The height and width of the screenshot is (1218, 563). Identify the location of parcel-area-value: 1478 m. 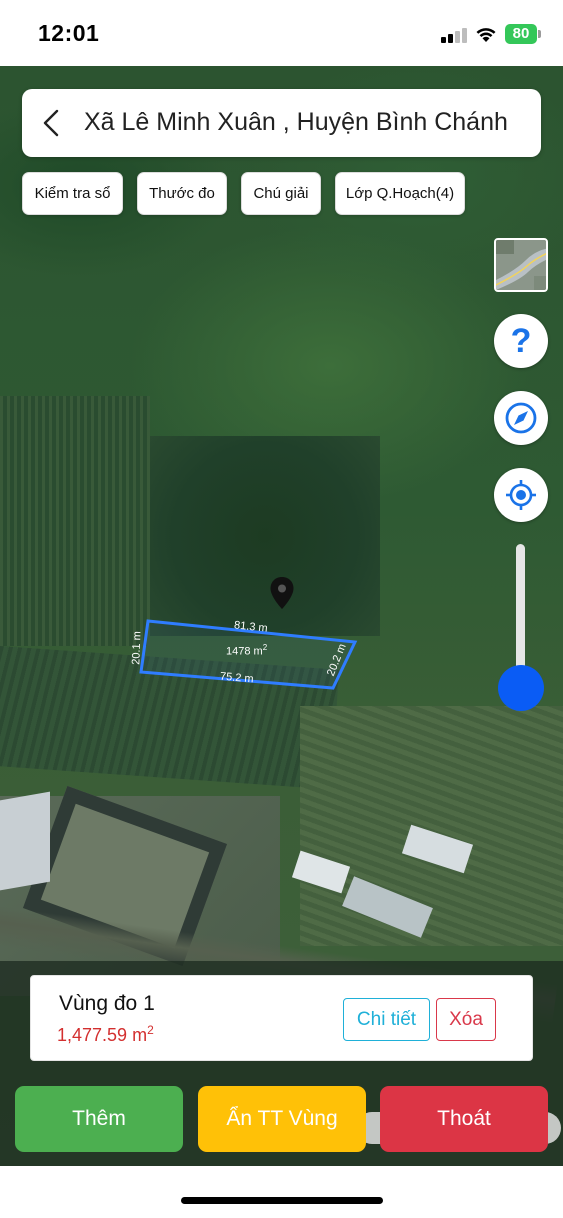
(244, 651).